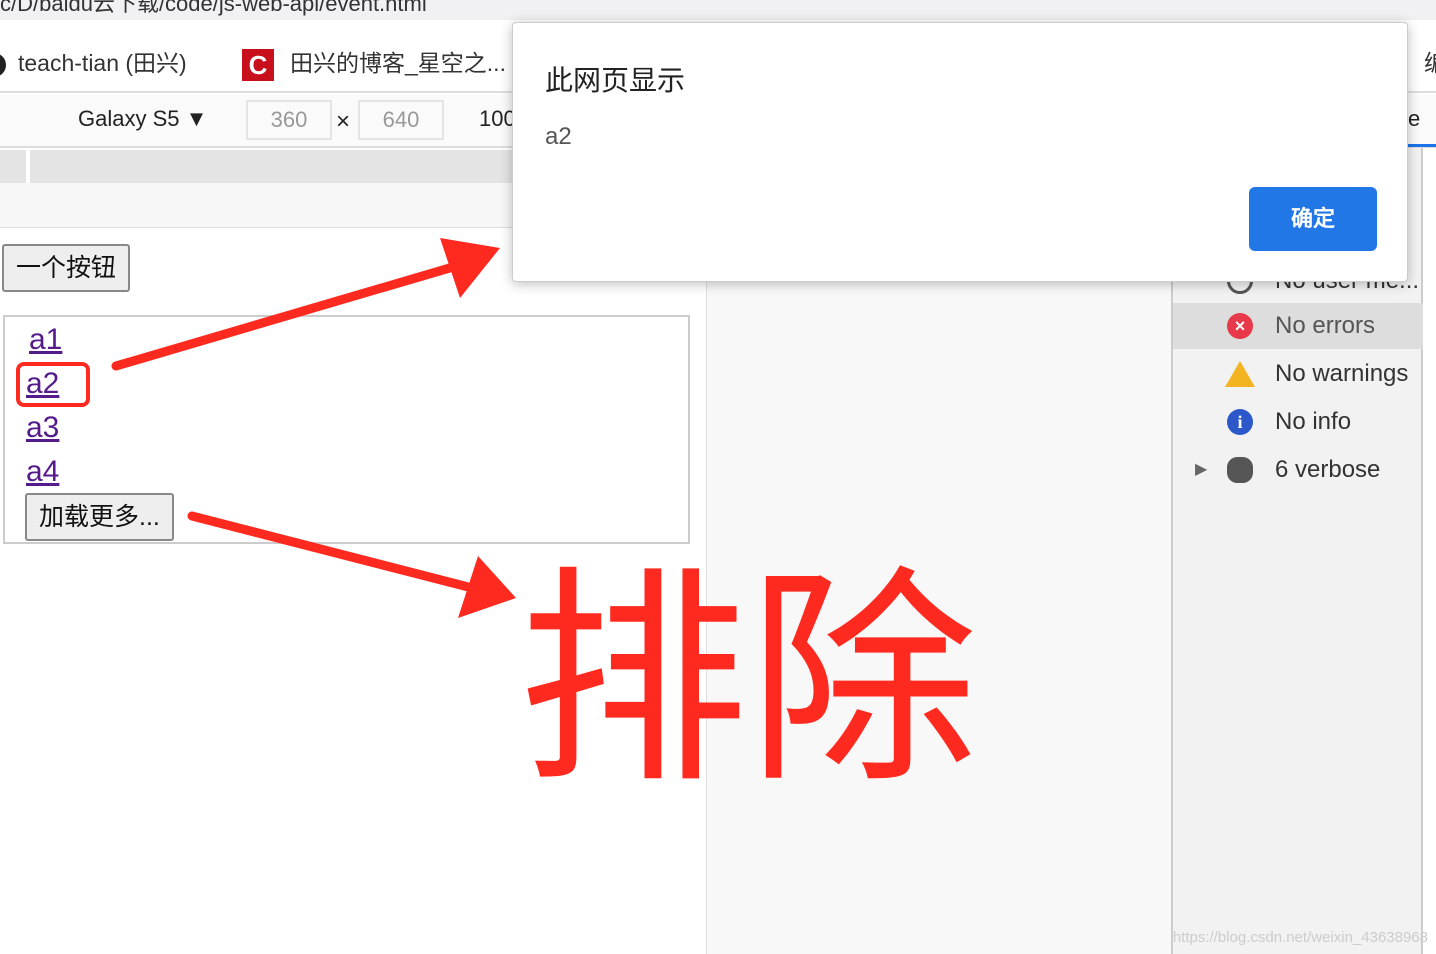  Describe the element at coordinates (615, 80) in the screenshot. I see `dialog-title: 此网页显示` at that location.